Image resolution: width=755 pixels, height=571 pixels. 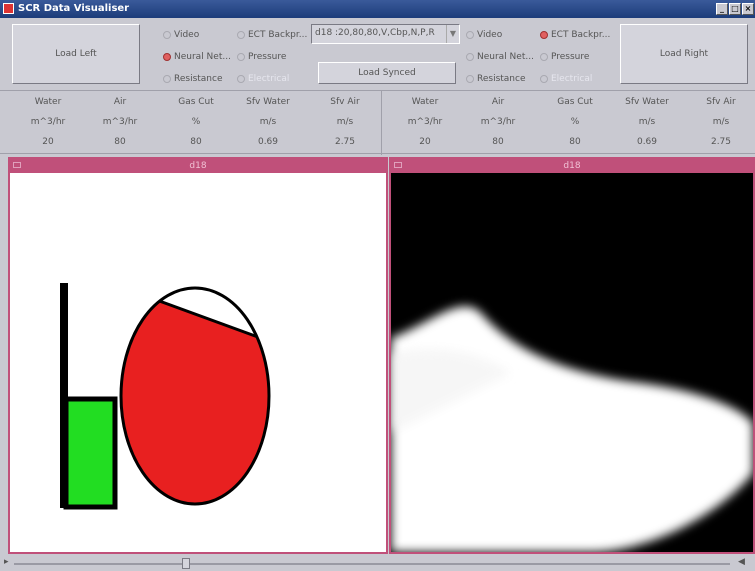 What do you see at coordinates (496, 79) in the screenshot?
I see `right-radio-resistance: Resistance` at bounding box center [496, 79].